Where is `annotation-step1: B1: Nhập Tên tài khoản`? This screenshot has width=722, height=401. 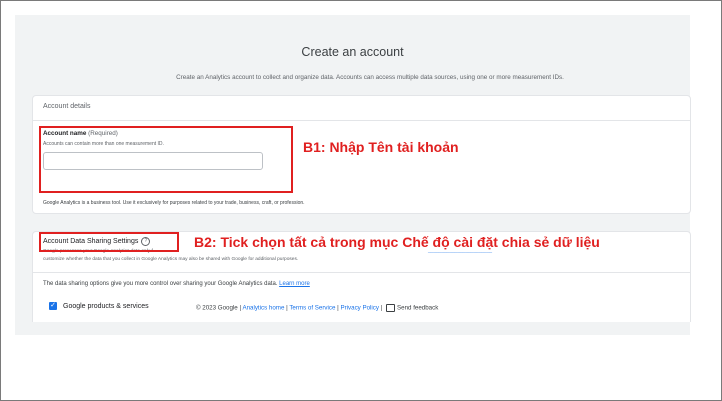
annotation-step1: B1: Nhập Tên tài khoản is located at coordinates (381, 147).